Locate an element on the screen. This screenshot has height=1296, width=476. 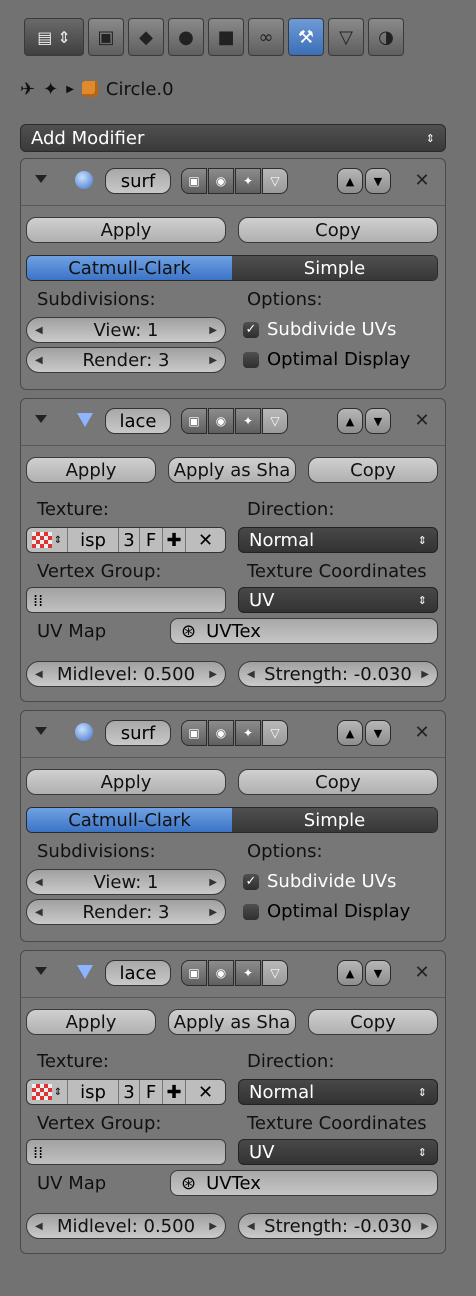
render-levels-field: ◀ Render: 3 ▶ is located at coordinates (126, 912).